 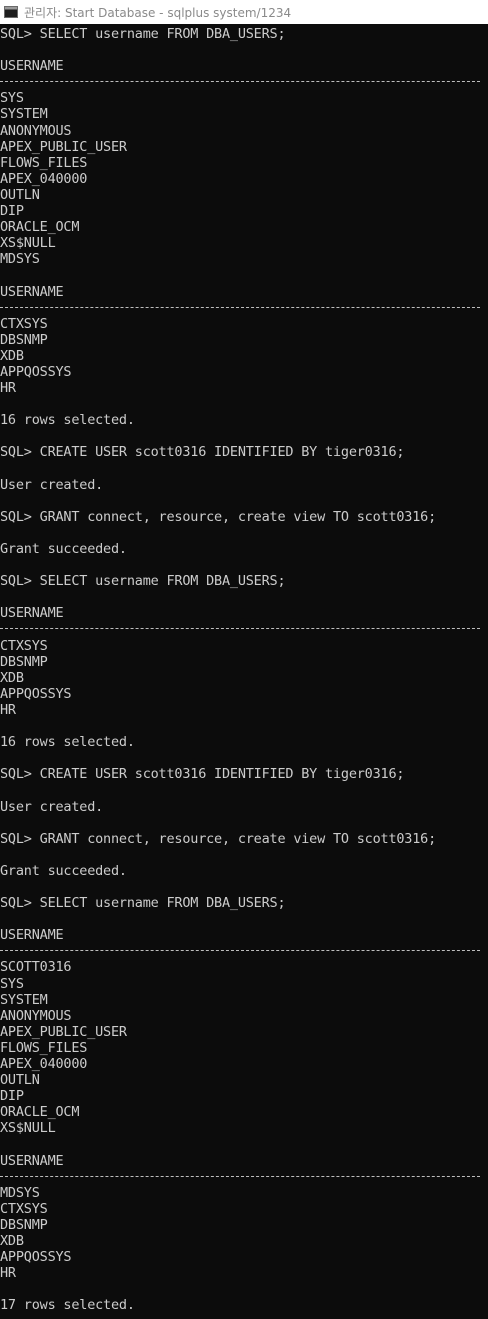 What do you see at coordinates (11, 12) in the screenshot?
I see `console-app-icon` at bounding box center [11, 12].